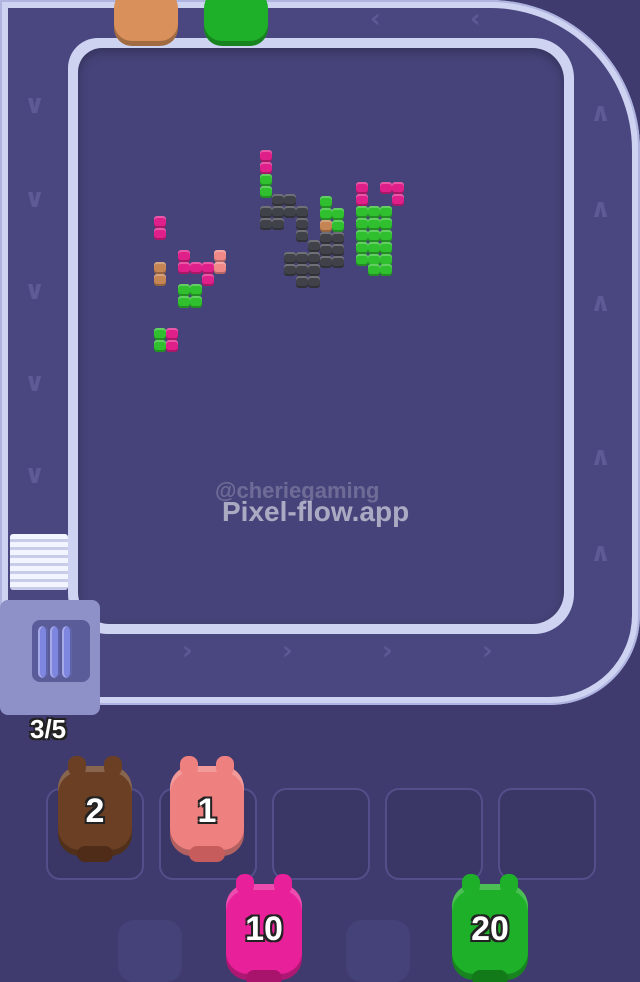  Describe the element at coordinates (146, 23) in the screenshot. I see `orange-pig-icon` at that location.